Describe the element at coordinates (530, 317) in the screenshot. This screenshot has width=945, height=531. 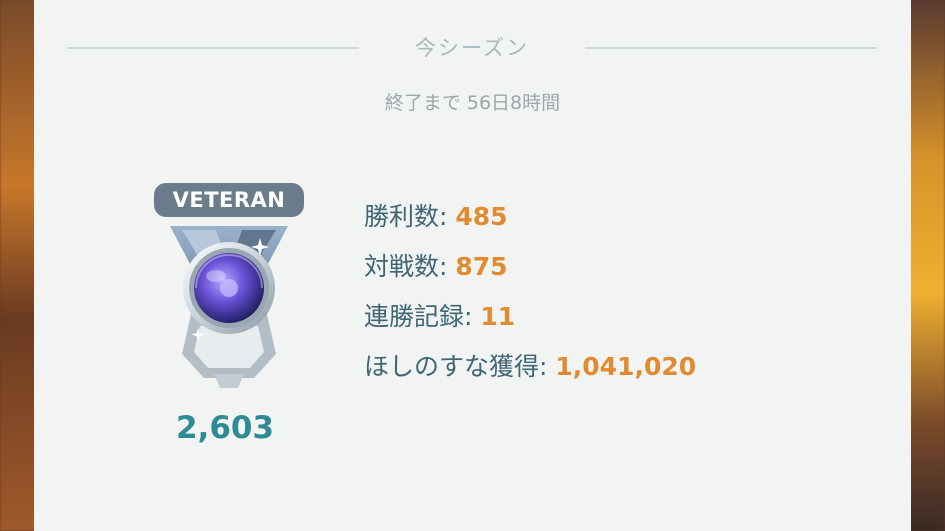
I see `stat-win-streak: 連勝記録: 11` at that location.